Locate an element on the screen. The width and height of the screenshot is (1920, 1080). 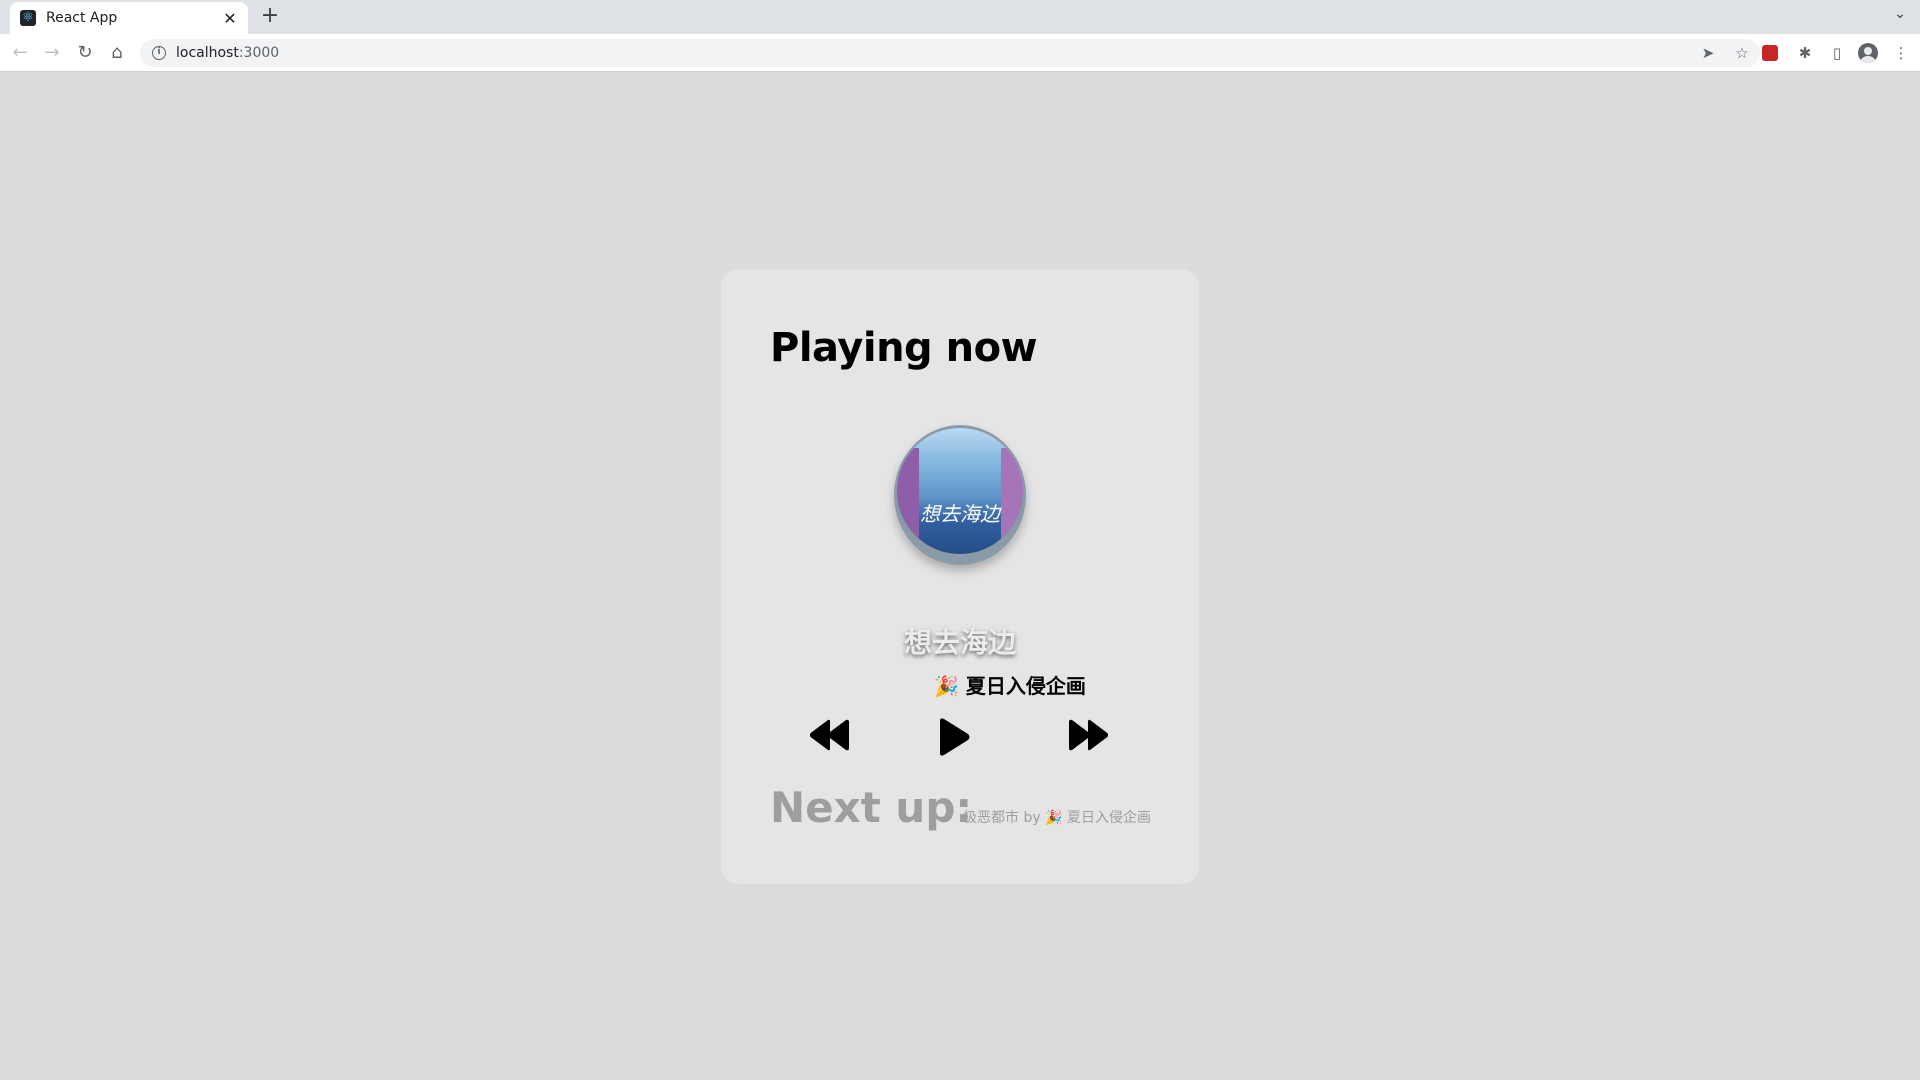
song-title: 想去海边 is located at coordinates (959, 642).